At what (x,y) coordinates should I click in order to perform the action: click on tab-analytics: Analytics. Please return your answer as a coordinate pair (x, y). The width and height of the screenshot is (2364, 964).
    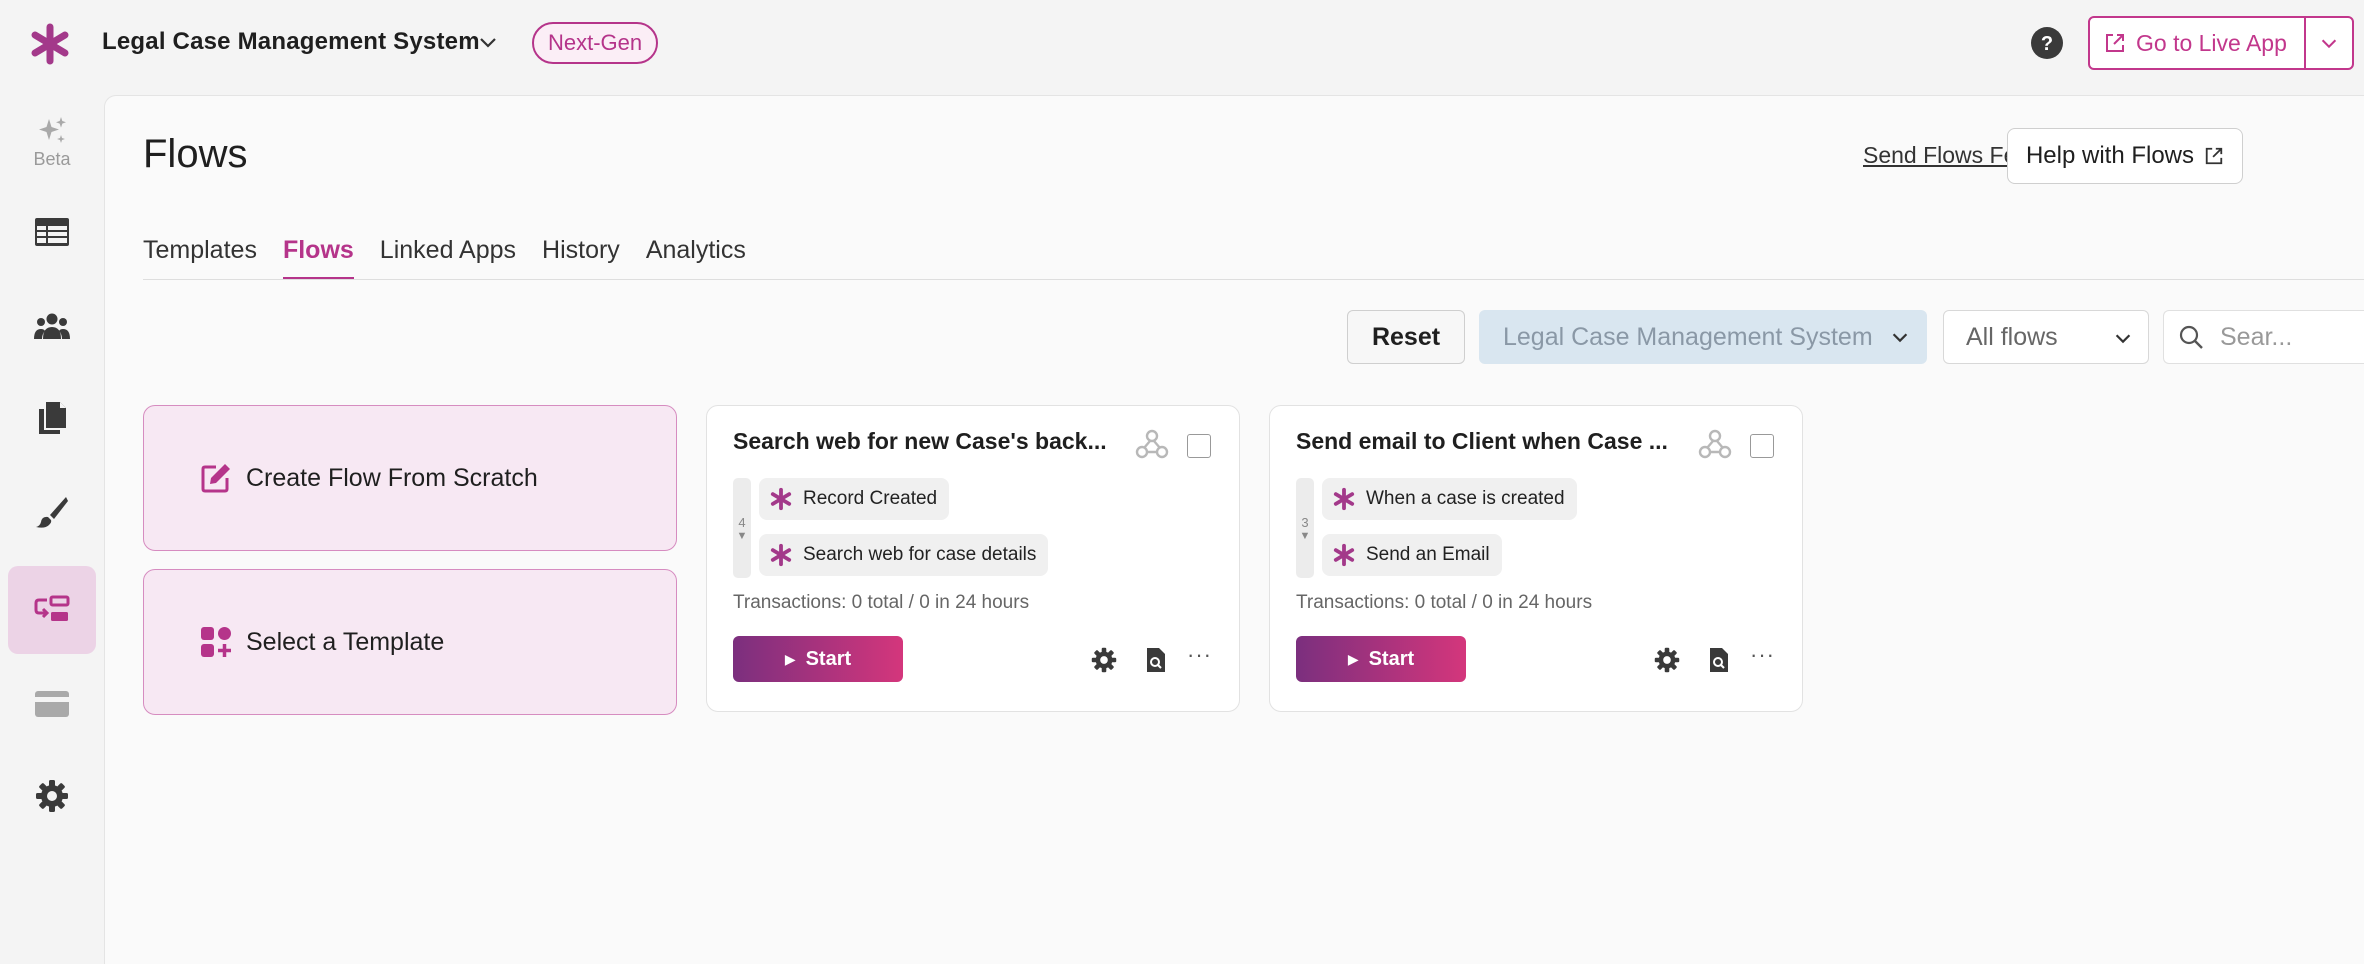
    Looking at the image, I should click on (696, 258).